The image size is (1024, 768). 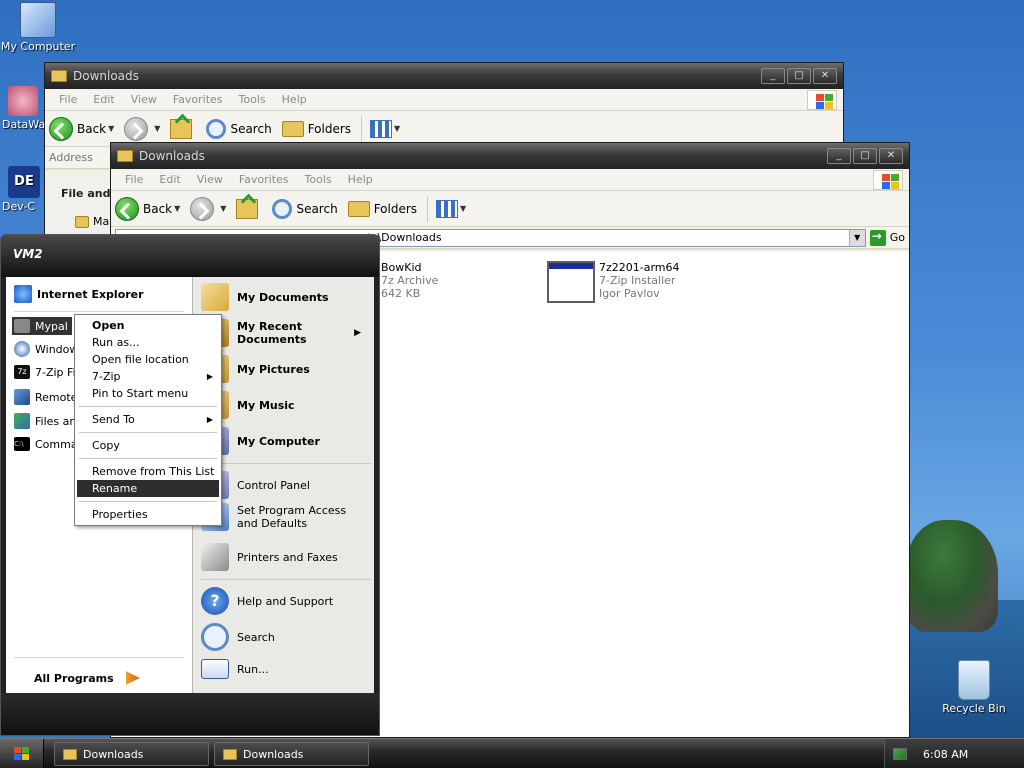 I want to click on up-folder-icon, so click(x=247, y=208).